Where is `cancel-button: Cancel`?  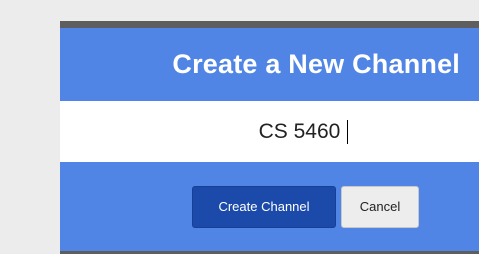
cancel-button: Cancel is located at coordinates (380, 206).